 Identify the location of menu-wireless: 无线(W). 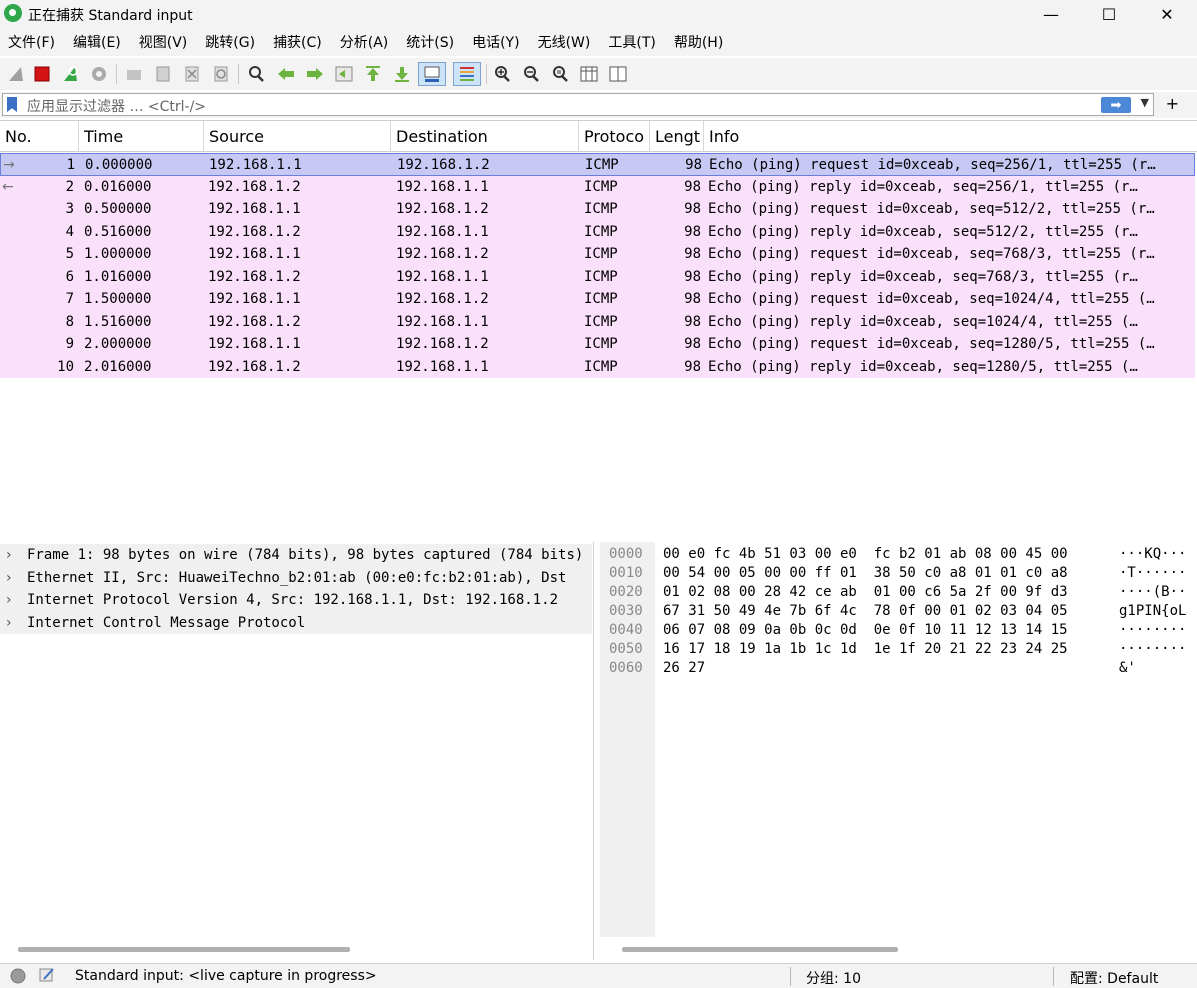
(565, 42).